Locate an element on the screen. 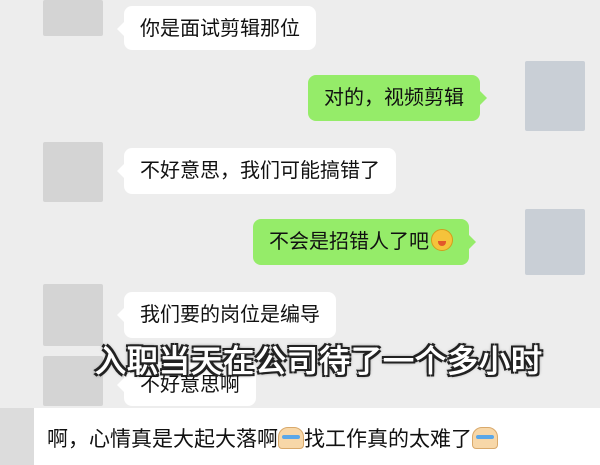  message-bubble-incoming: 不好意思，我们可能搞错了 is located at coordinates (256, 171).